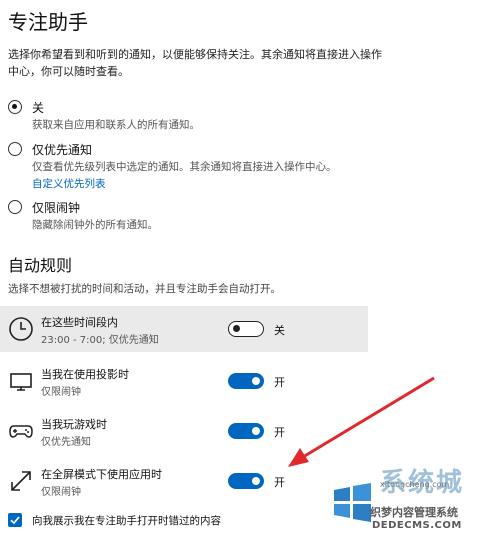 This screenshot has height=540, width=483. I want to click on fullscreen-arrows-icon, so click(21, 481).